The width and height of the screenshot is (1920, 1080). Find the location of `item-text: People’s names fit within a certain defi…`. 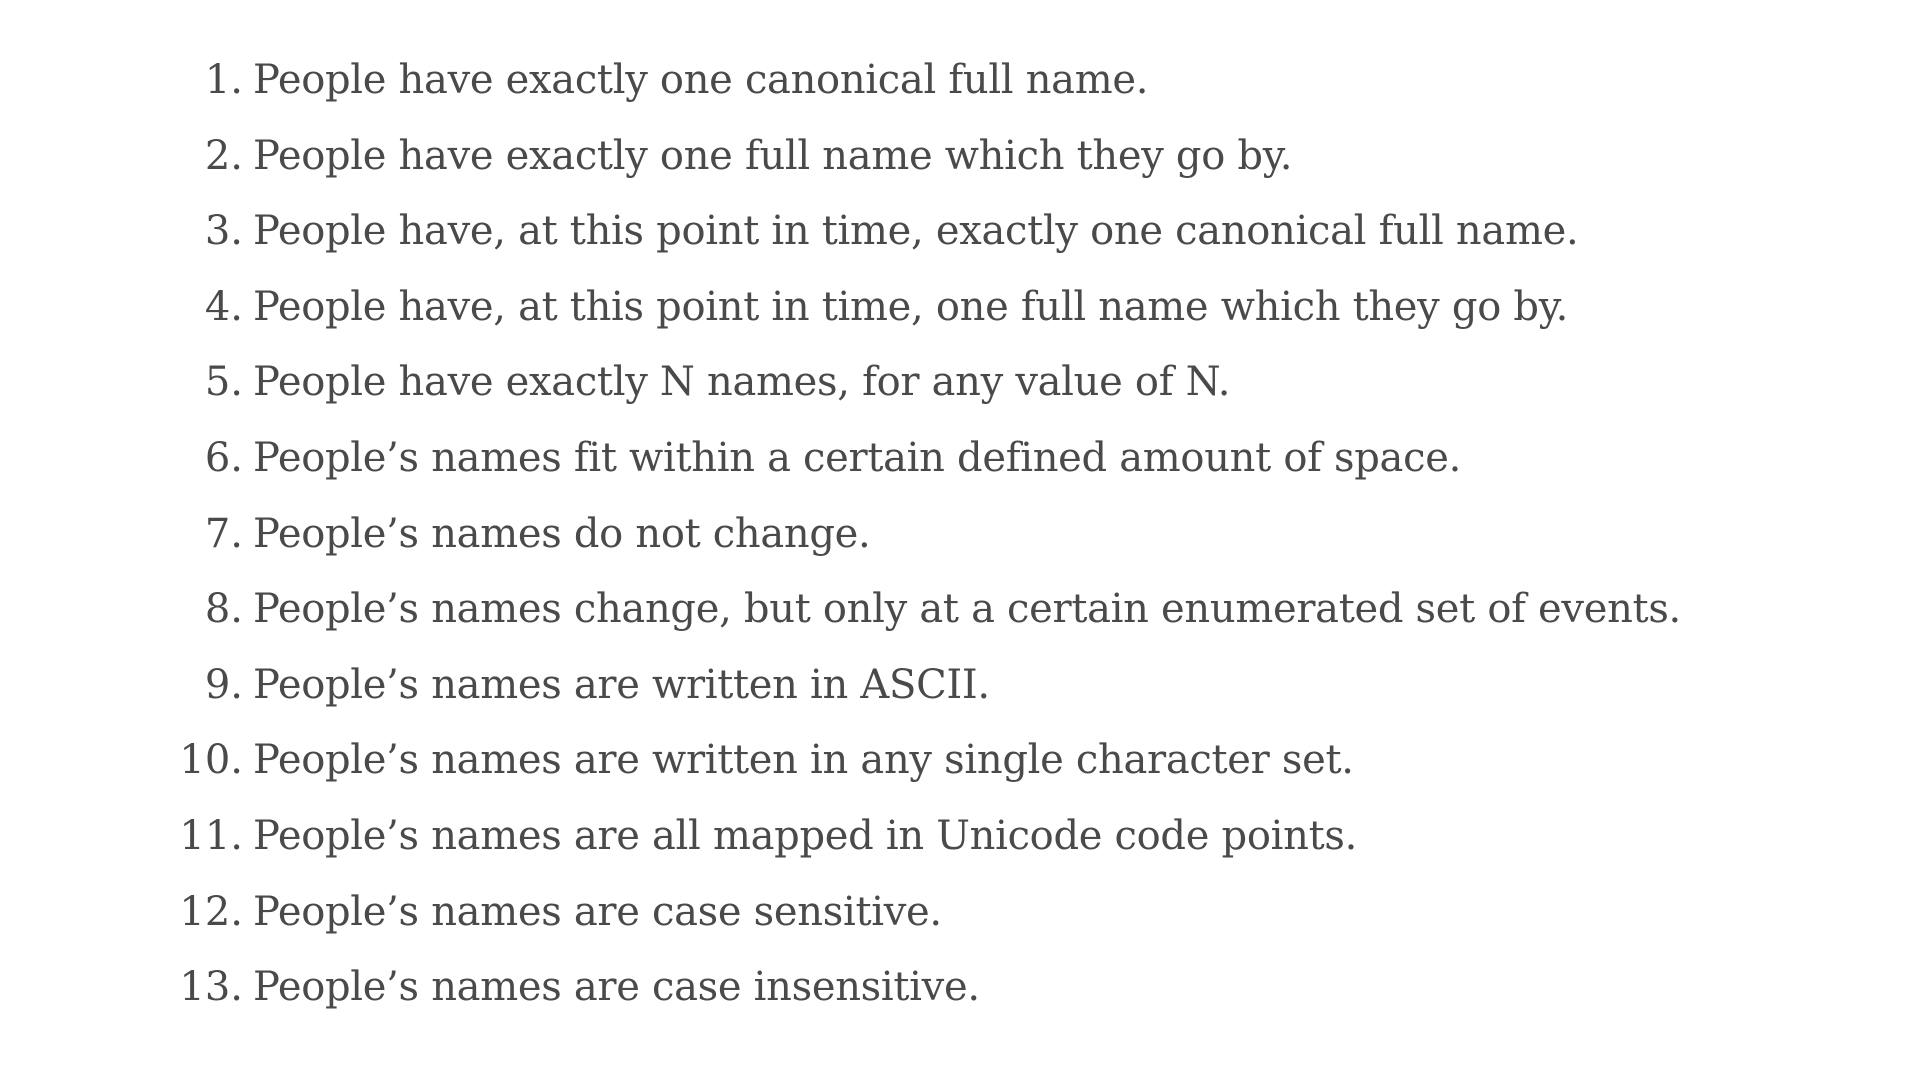

item-text: People’s names fit within a certain defi… is located at coordinates (857, 457).